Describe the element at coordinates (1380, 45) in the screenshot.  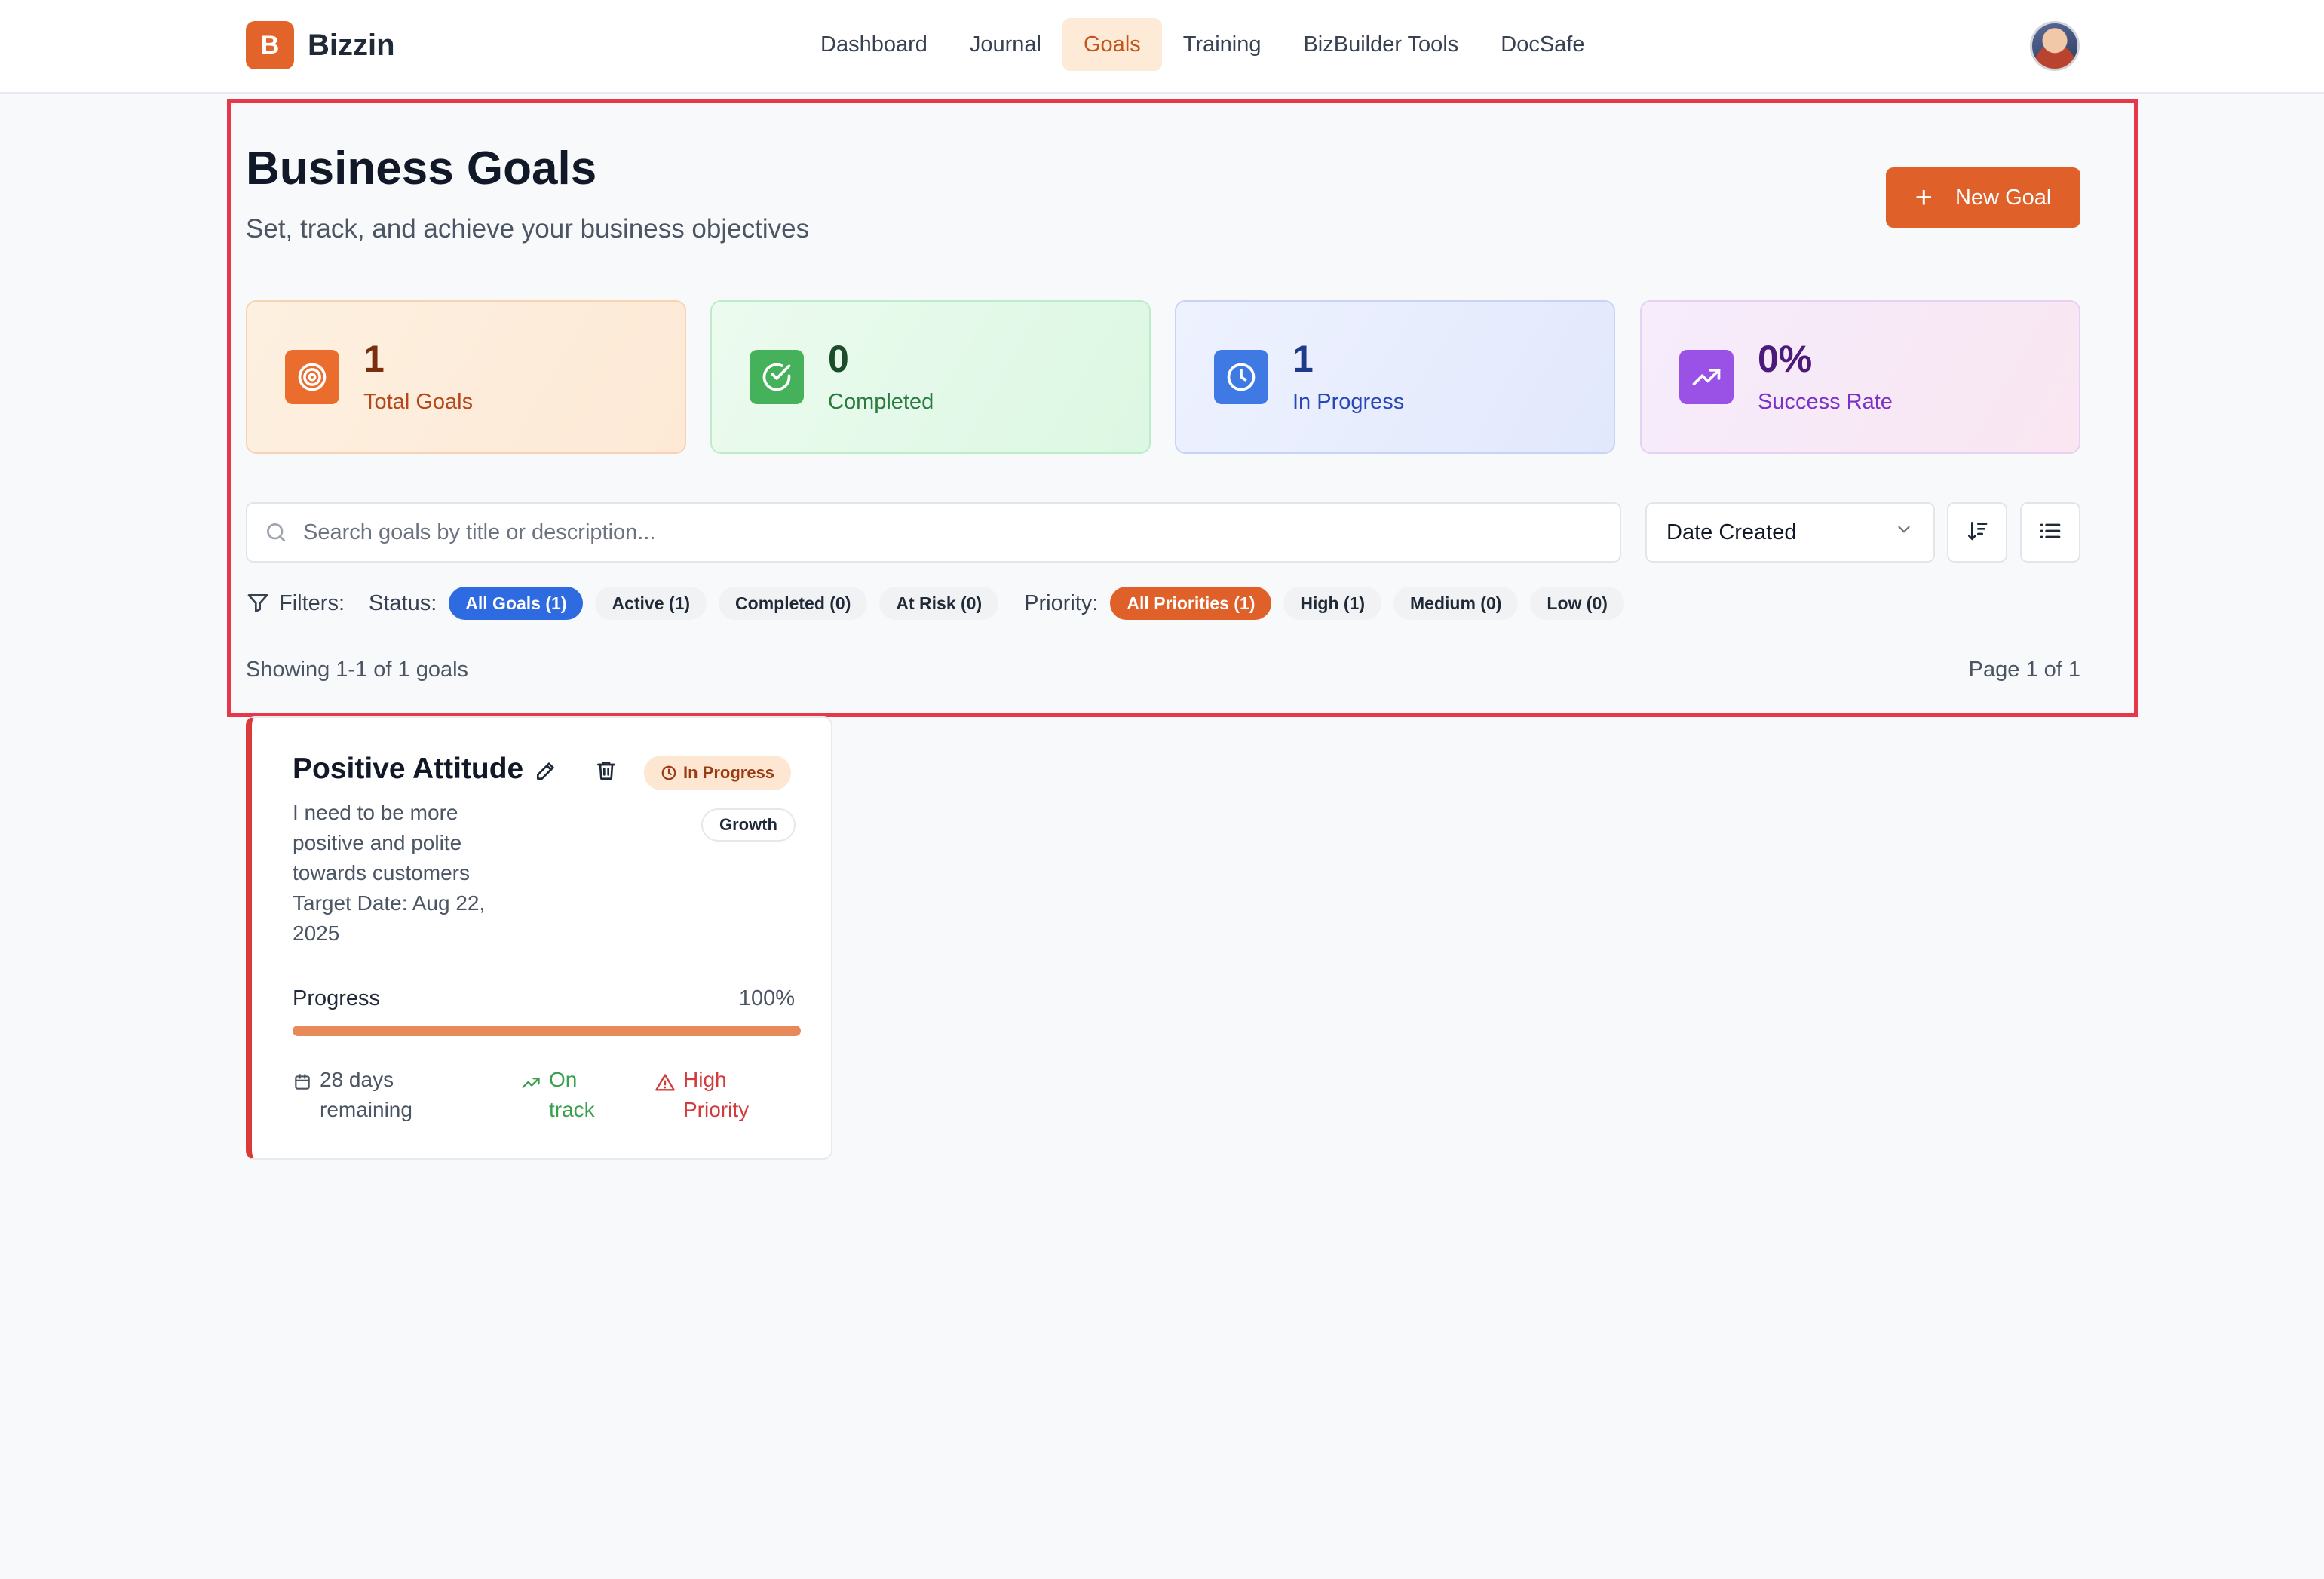
I see `nav-item-bizbuilder-tools: BizBuilder Tools` at that location.